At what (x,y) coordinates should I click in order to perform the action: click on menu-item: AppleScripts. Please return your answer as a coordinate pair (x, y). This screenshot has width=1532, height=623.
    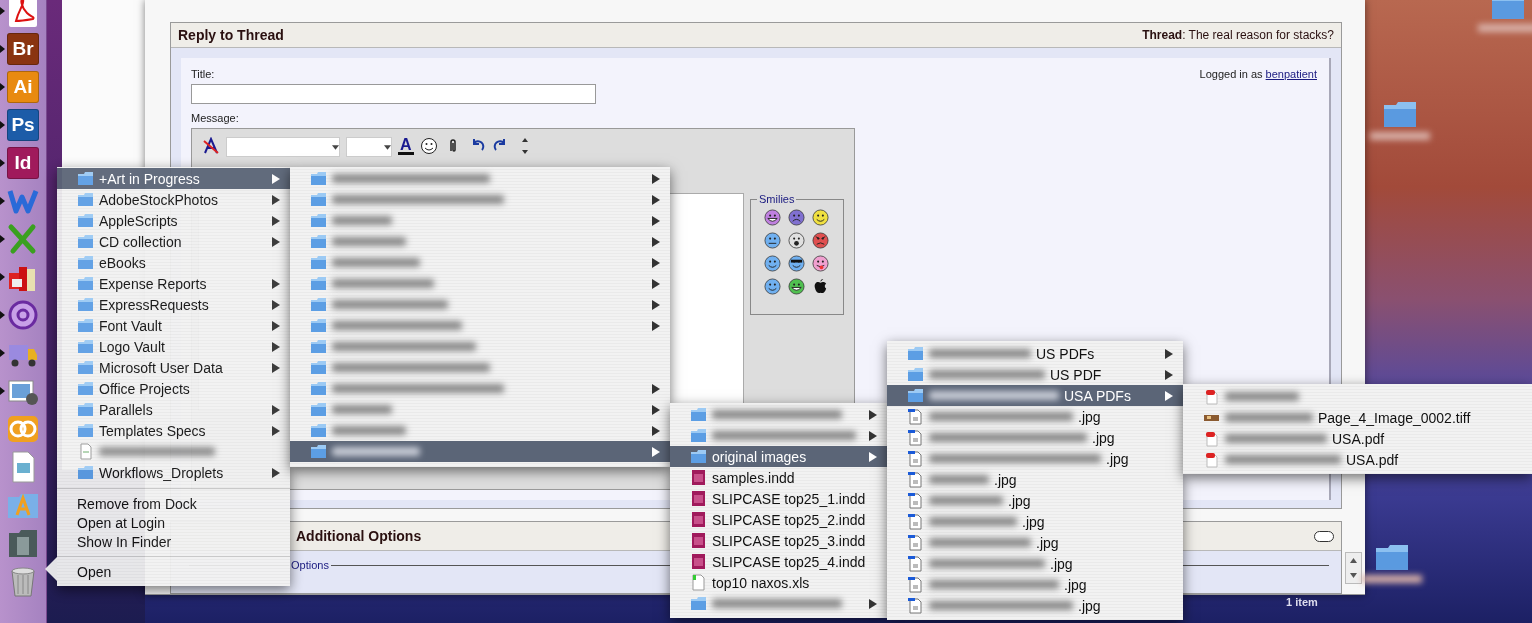
    Looking at the image, I should click on (173, 220).